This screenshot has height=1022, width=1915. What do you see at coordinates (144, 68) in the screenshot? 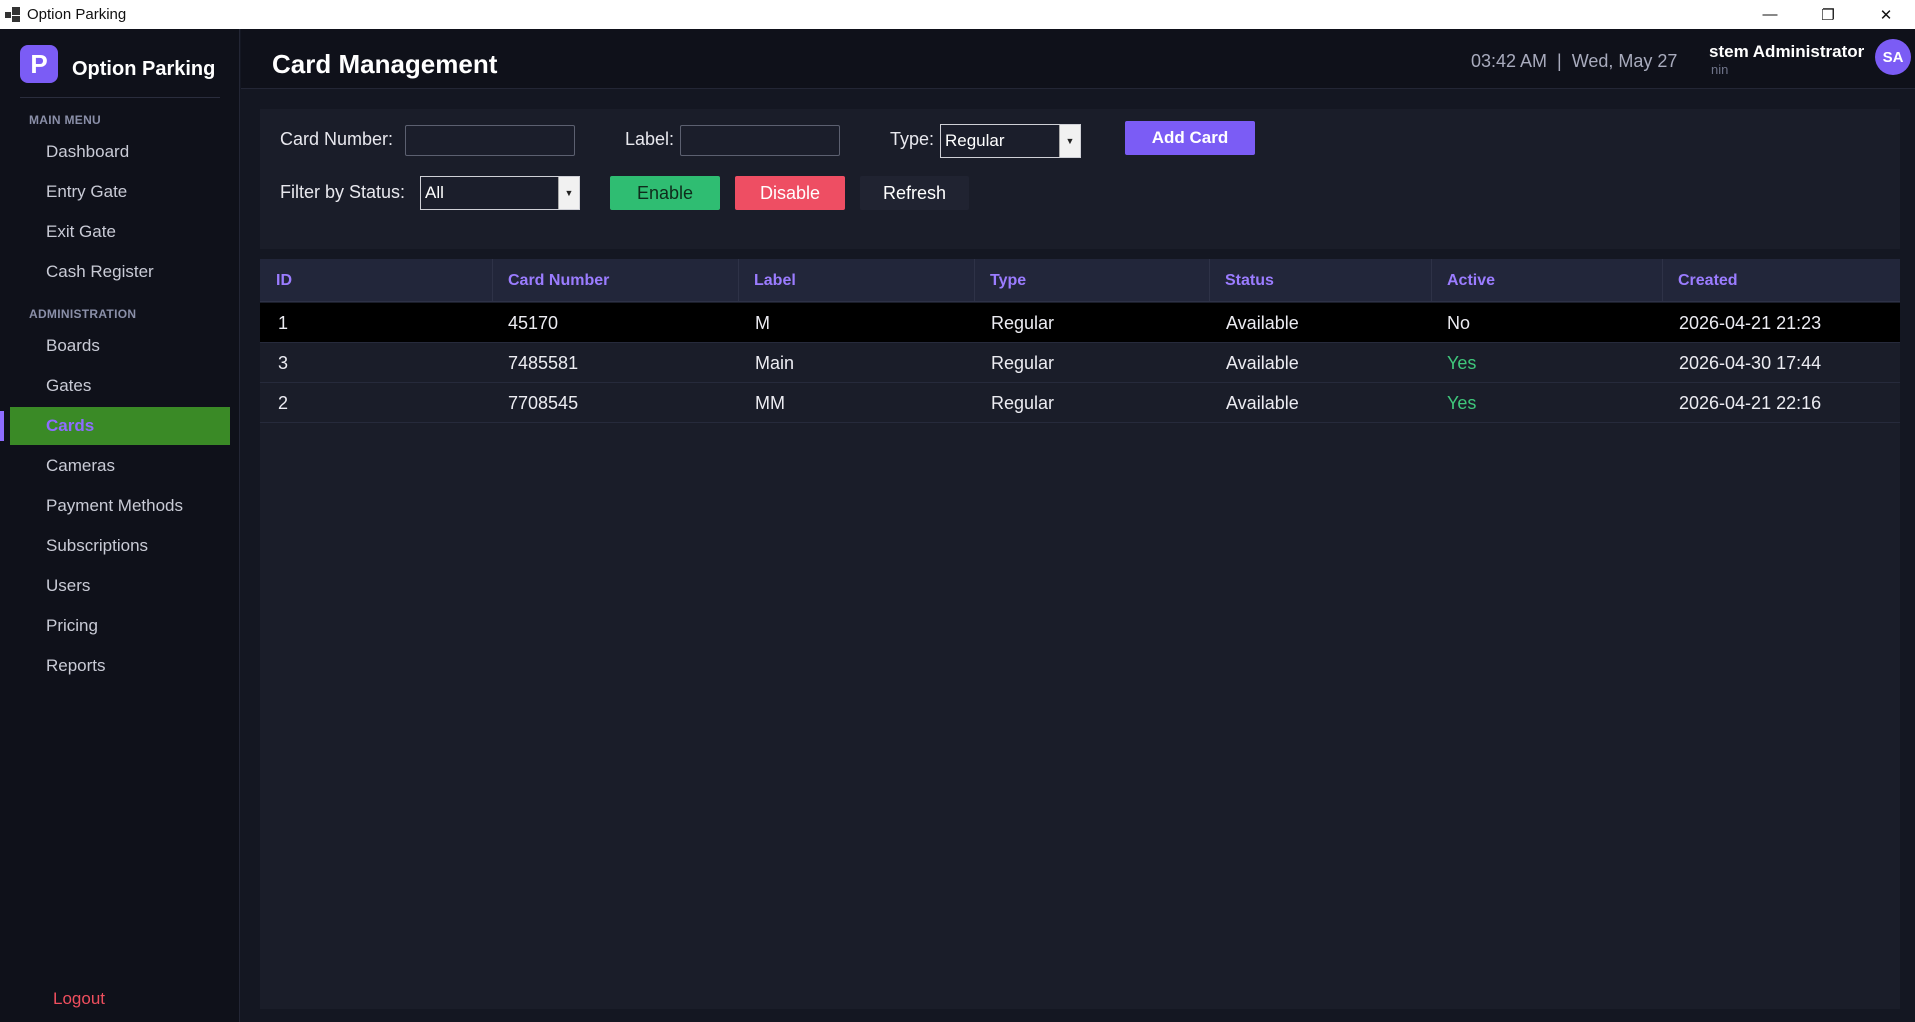
I see `brand-name: Option Parking` at bounding box center [144, 68].